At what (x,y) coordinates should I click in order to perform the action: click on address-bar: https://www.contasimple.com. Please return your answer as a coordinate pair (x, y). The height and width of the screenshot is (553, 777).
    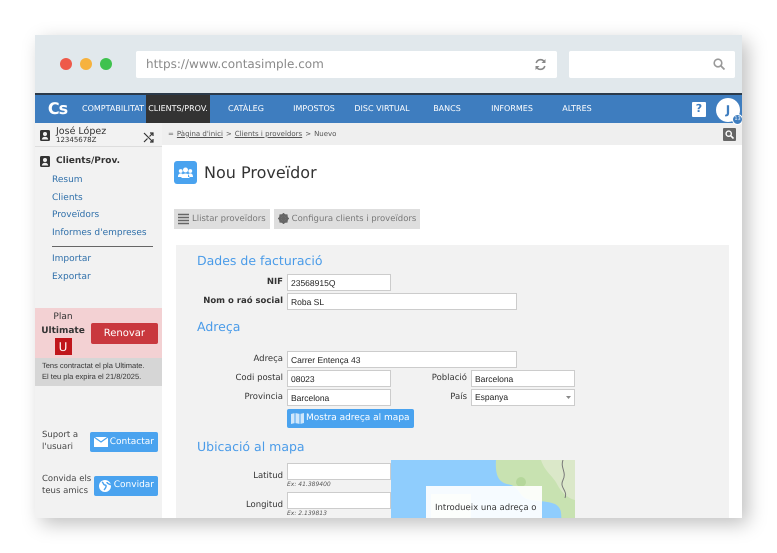
    Looking at the image, I should click on (346, 64).